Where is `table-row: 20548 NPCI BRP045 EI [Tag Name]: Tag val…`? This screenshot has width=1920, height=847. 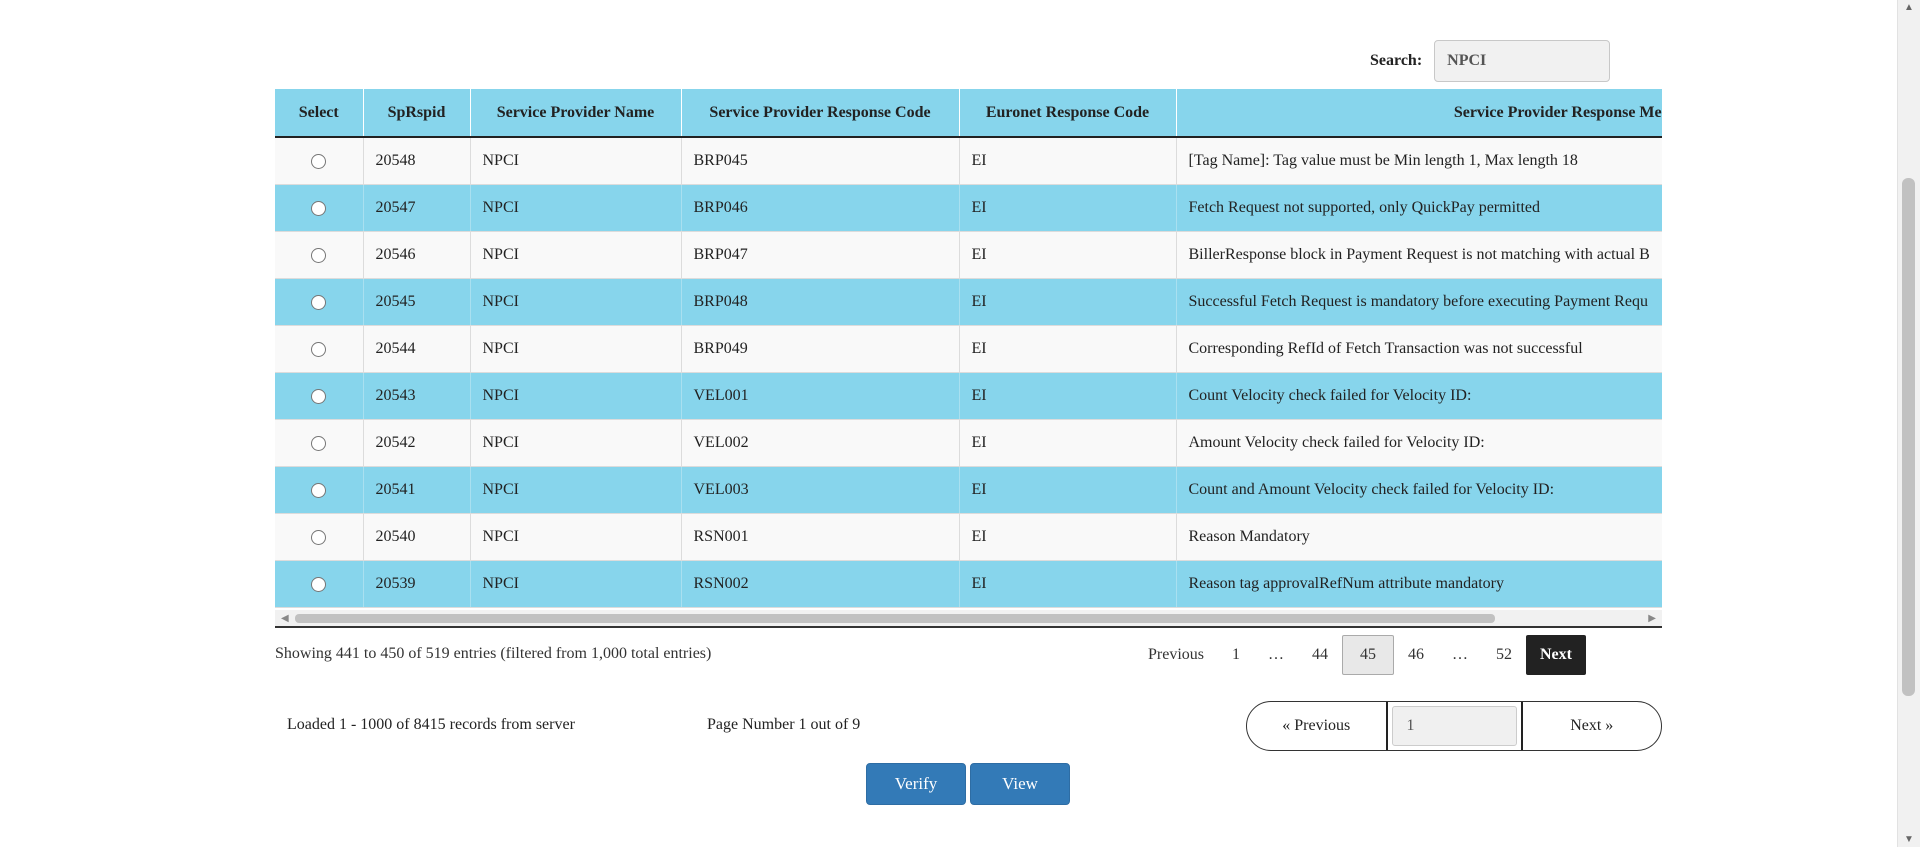 table-row: 20548 NPCI BRP045 EI [Tag Name]: Tag val… is located at coordinates (968, 161).